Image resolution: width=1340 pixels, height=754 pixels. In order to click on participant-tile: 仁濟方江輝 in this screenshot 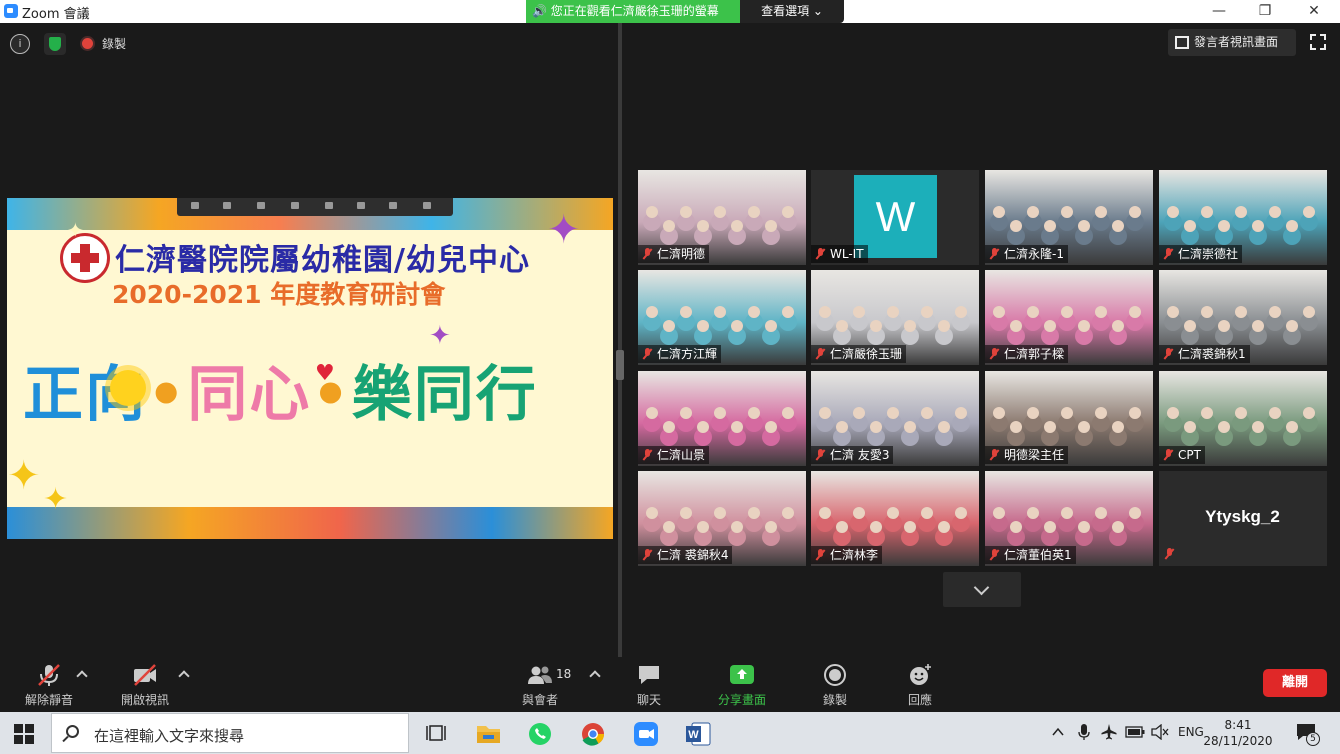, I will do `click(722, 317)`.